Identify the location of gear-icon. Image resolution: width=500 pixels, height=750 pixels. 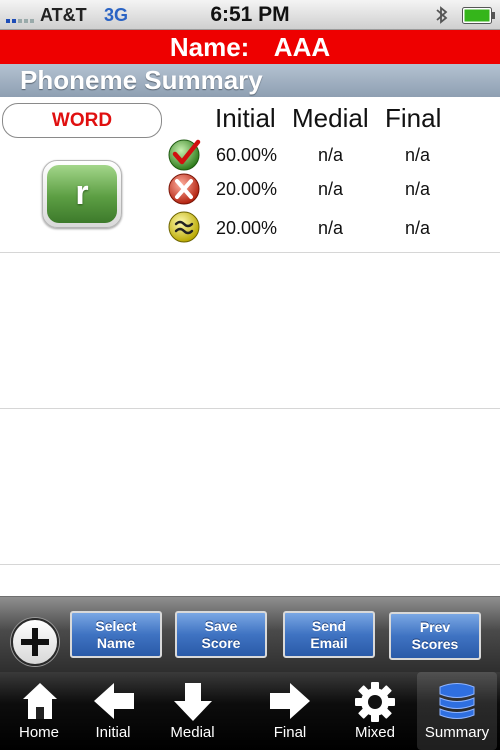
(375, 702).